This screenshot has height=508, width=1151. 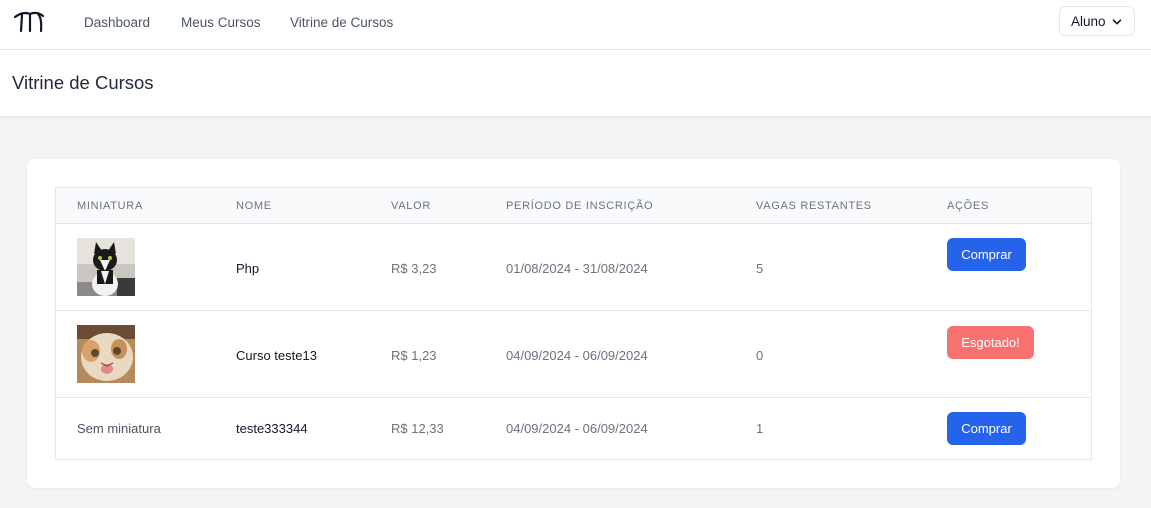 What do you see at coordinates (577, 268) in the screenshot?
I see `course-period: 01/08/2024 - 31/08/2024` at bounding box center [577, 268].